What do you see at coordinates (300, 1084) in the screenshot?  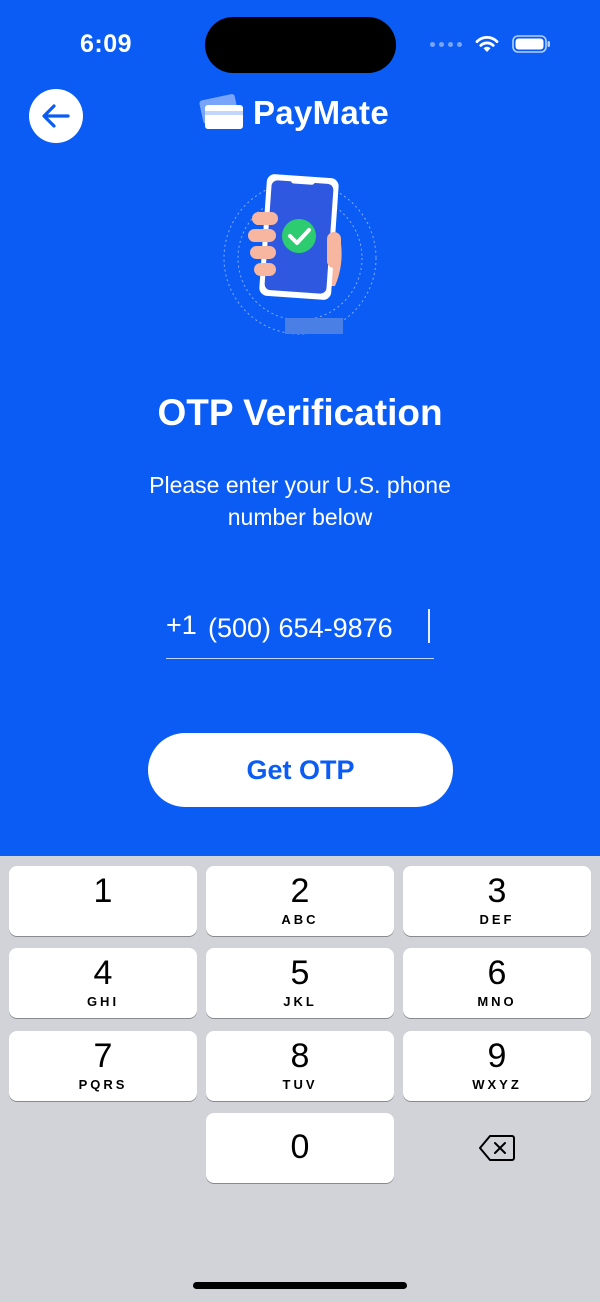 I see `key-letters: TUV` at bounding box center [300, 1084].